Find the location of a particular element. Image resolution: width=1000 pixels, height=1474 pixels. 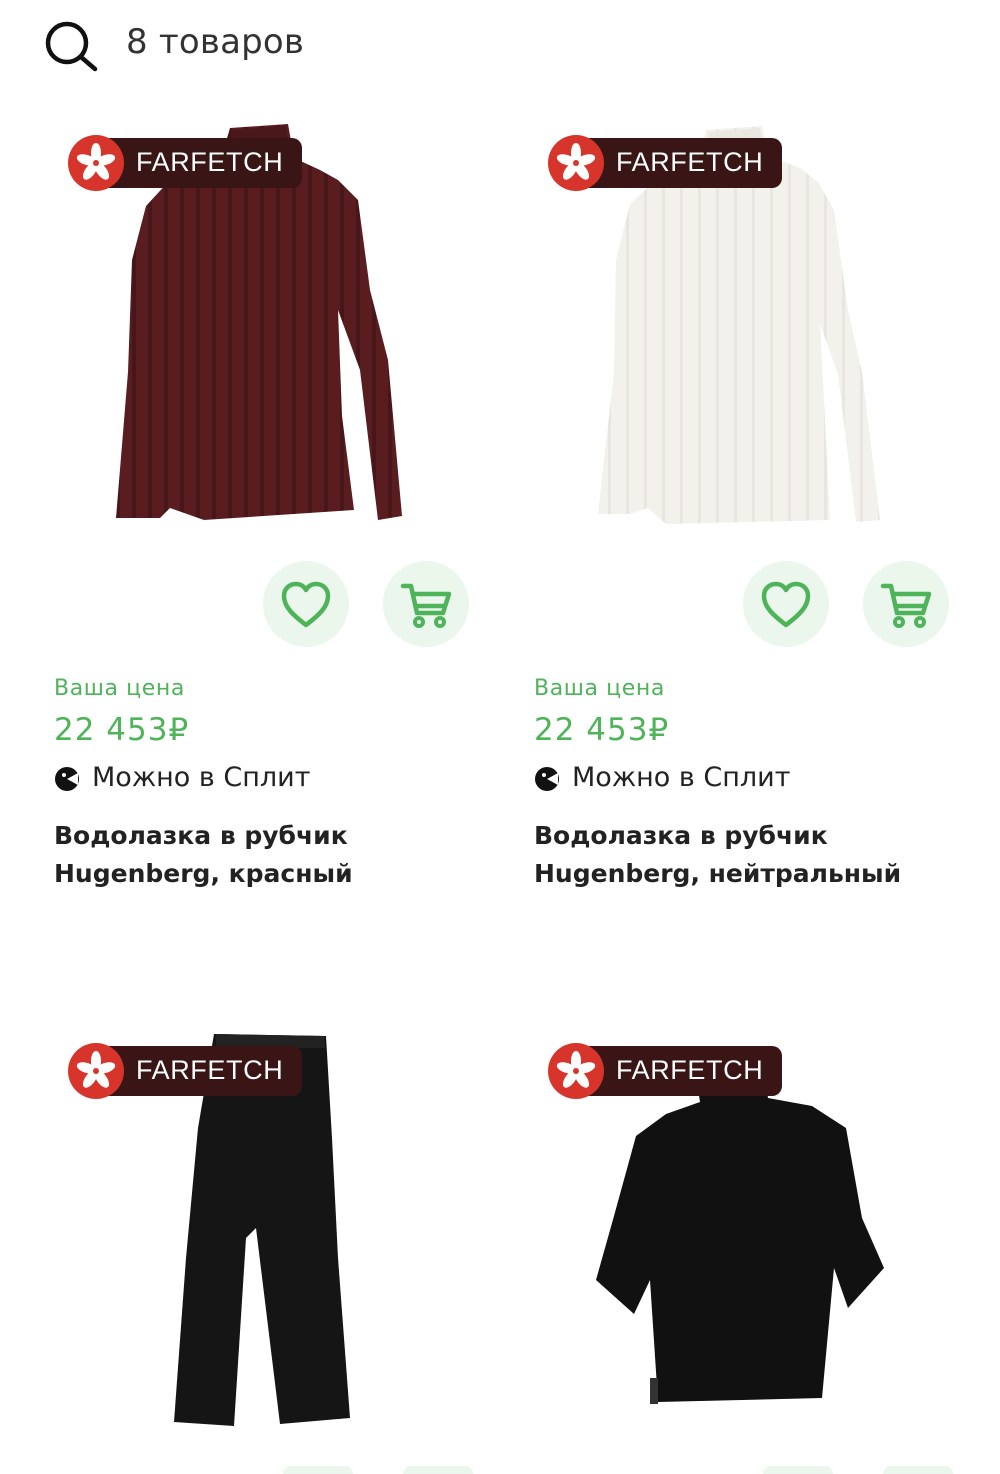

product-title-line2: Hugenberg, нейтральный is located at coordinates (718, 873).